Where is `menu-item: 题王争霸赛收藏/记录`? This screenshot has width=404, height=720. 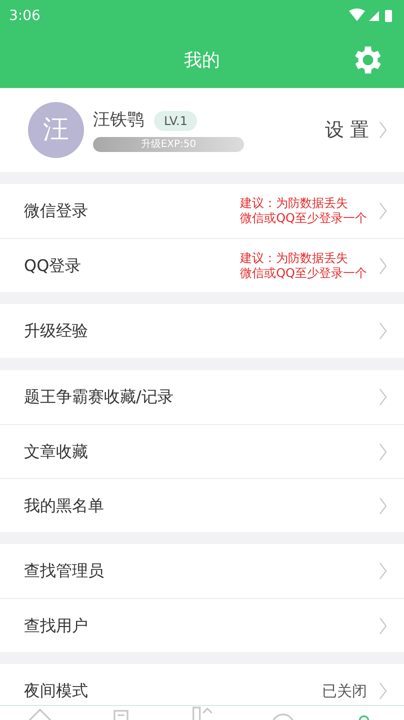 menu-item: 题王争霸赛收藏/记录 is located at coordinates (202, 397).